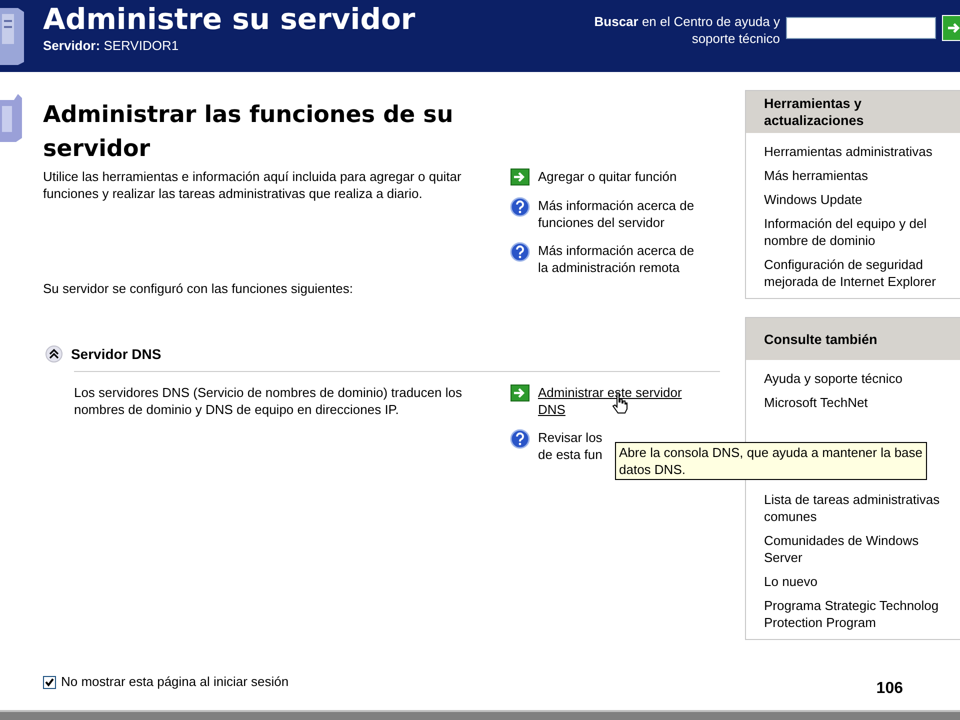 This screenshot has height=720, width=960. I want to click on panel-title: Herramientas y actualizaciones, so click(853, 112).